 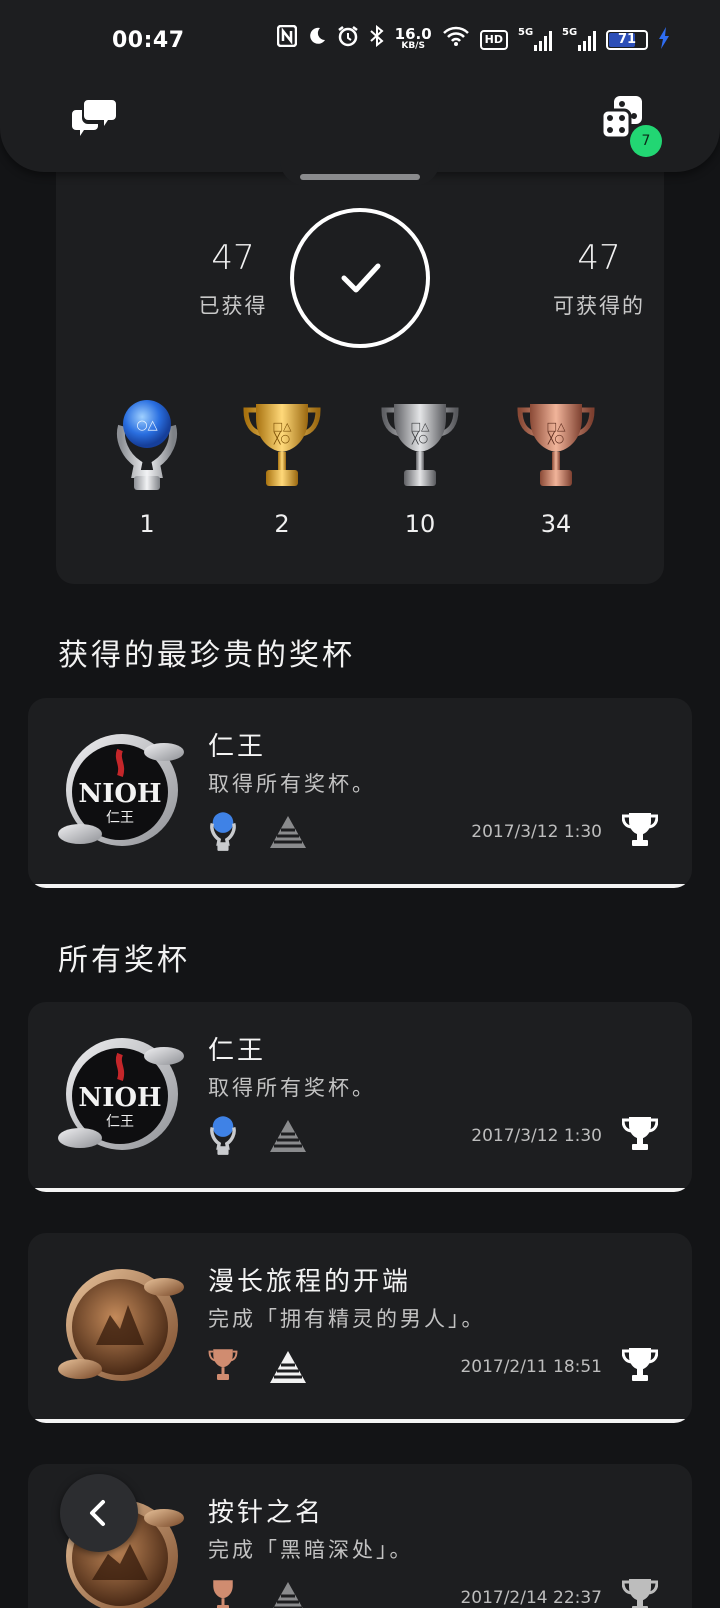 I want to click on signal-2-icon: 5G, so click(x=579, y=39).